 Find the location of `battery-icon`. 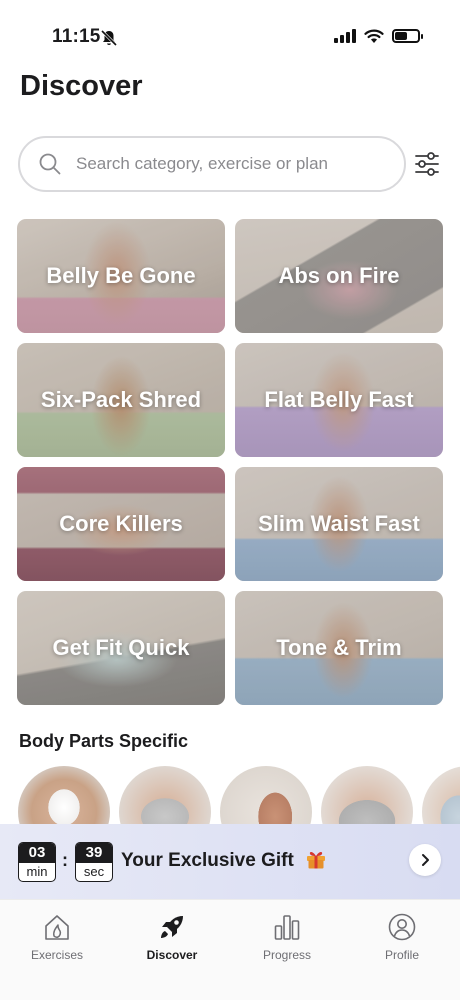

battery-icon is located at coordinates (407, 36).